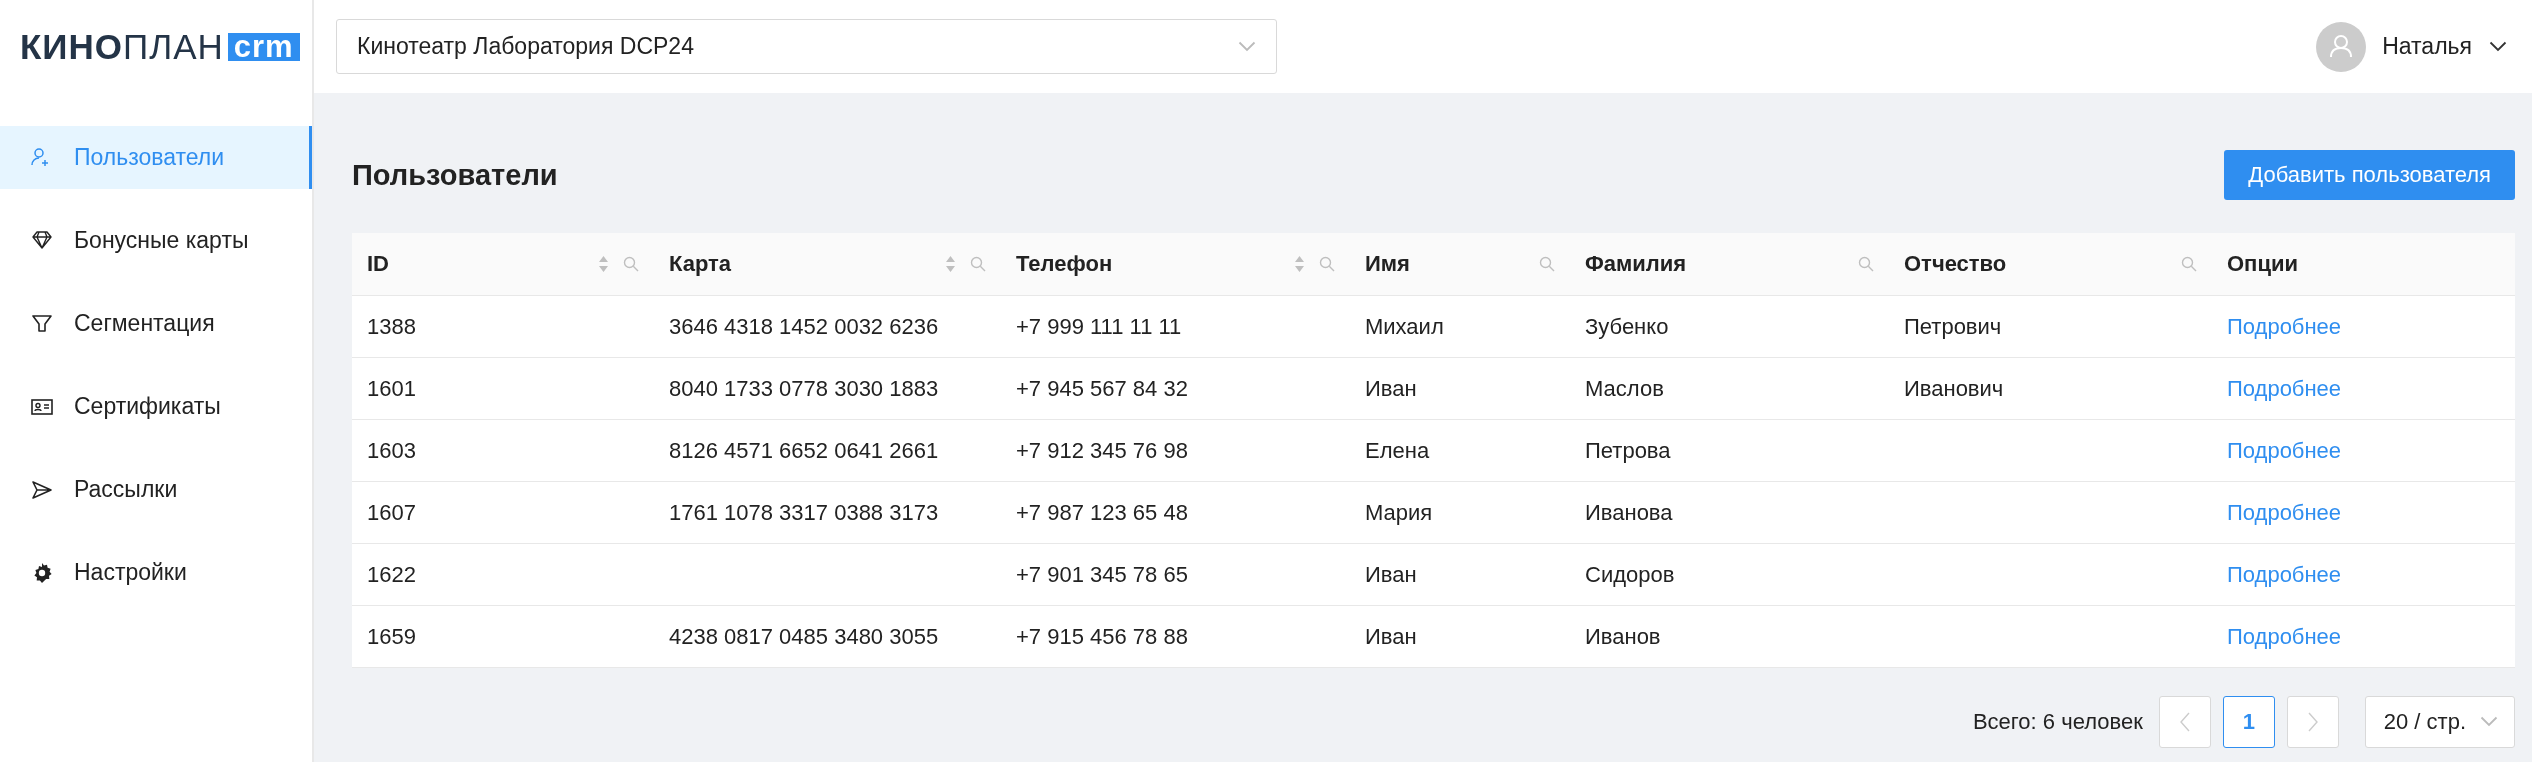  What do you see at coordinates (156, 157) in the screenshot?
I see `sidebar-item: Пользователи` at bounding box center [156, 157].